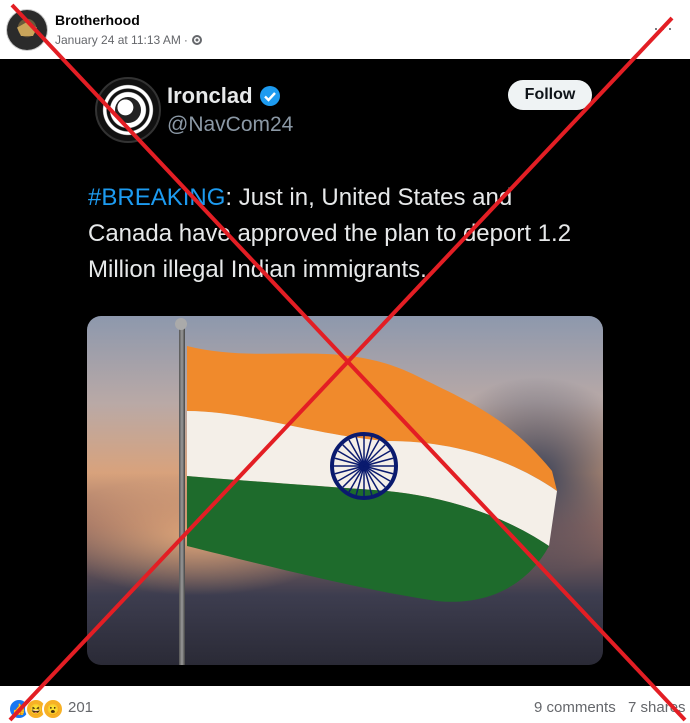  What do you see at coordinates (80, 707) in the screenshot?
I see `reaction-count: 201` at bounding box center [80, 707].